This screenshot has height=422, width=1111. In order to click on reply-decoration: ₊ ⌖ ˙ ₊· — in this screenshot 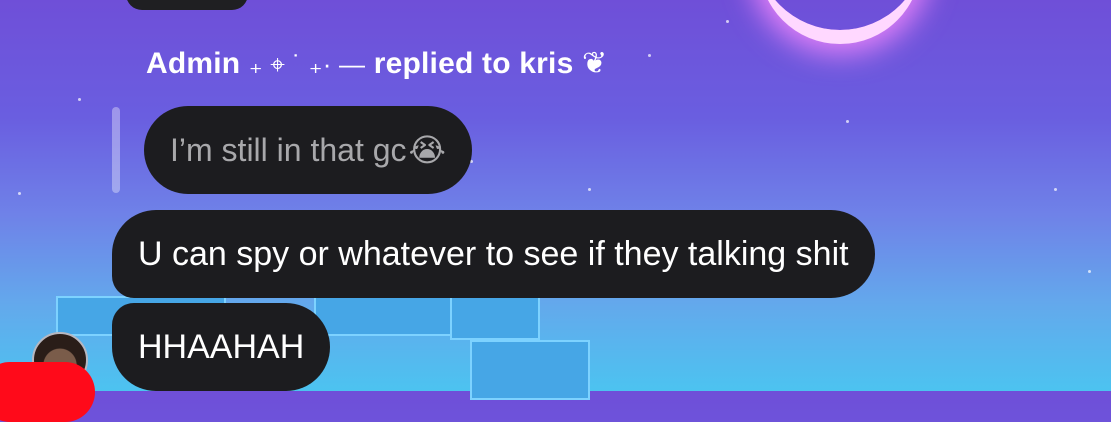, I will do `click(307, 64)`.